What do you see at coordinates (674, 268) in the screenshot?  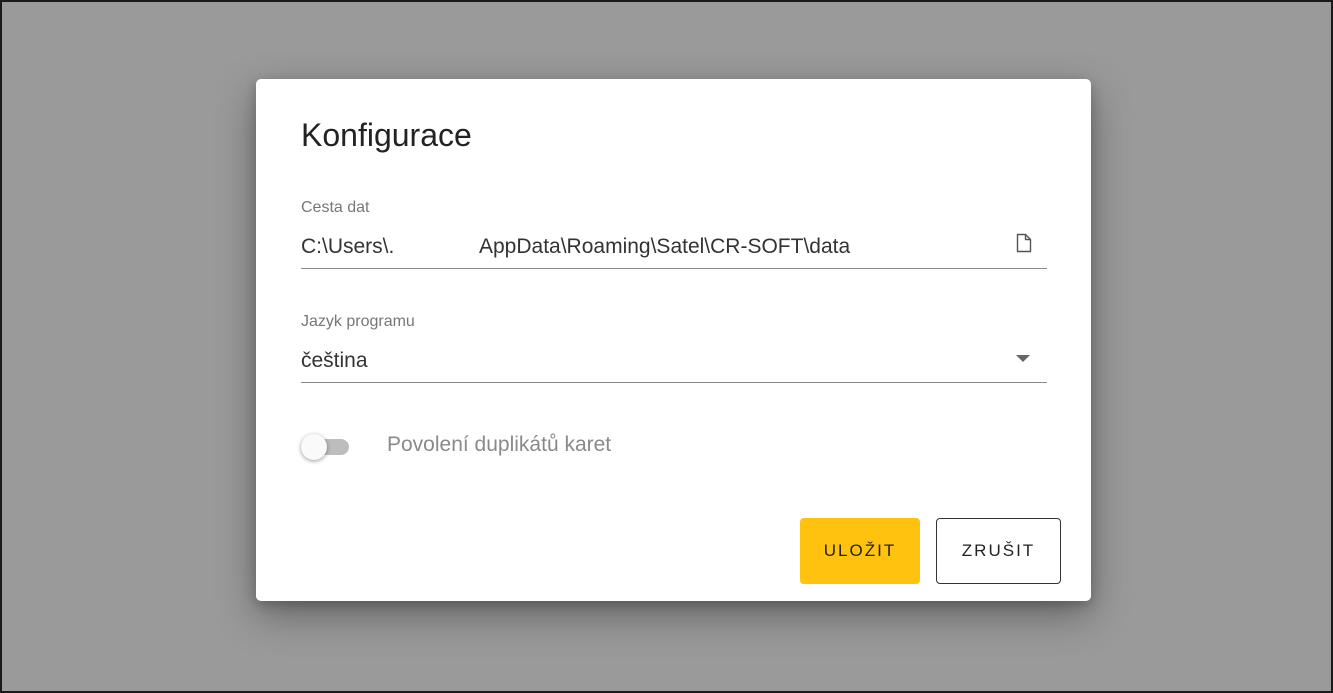 I see `data-path-underline` at bounding box center [674, 268].